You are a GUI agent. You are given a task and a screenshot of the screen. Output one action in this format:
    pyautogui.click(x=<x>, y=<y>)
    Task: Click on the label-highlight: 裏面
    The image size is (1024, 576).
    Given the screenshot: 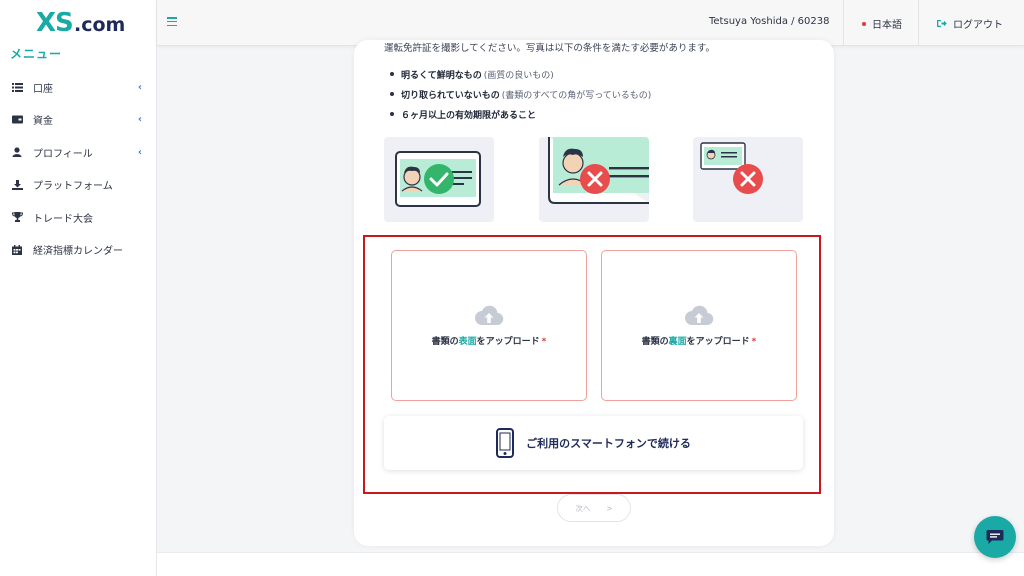 What is the action you would take?
    pyautogui.click(x=677, y=342)
    